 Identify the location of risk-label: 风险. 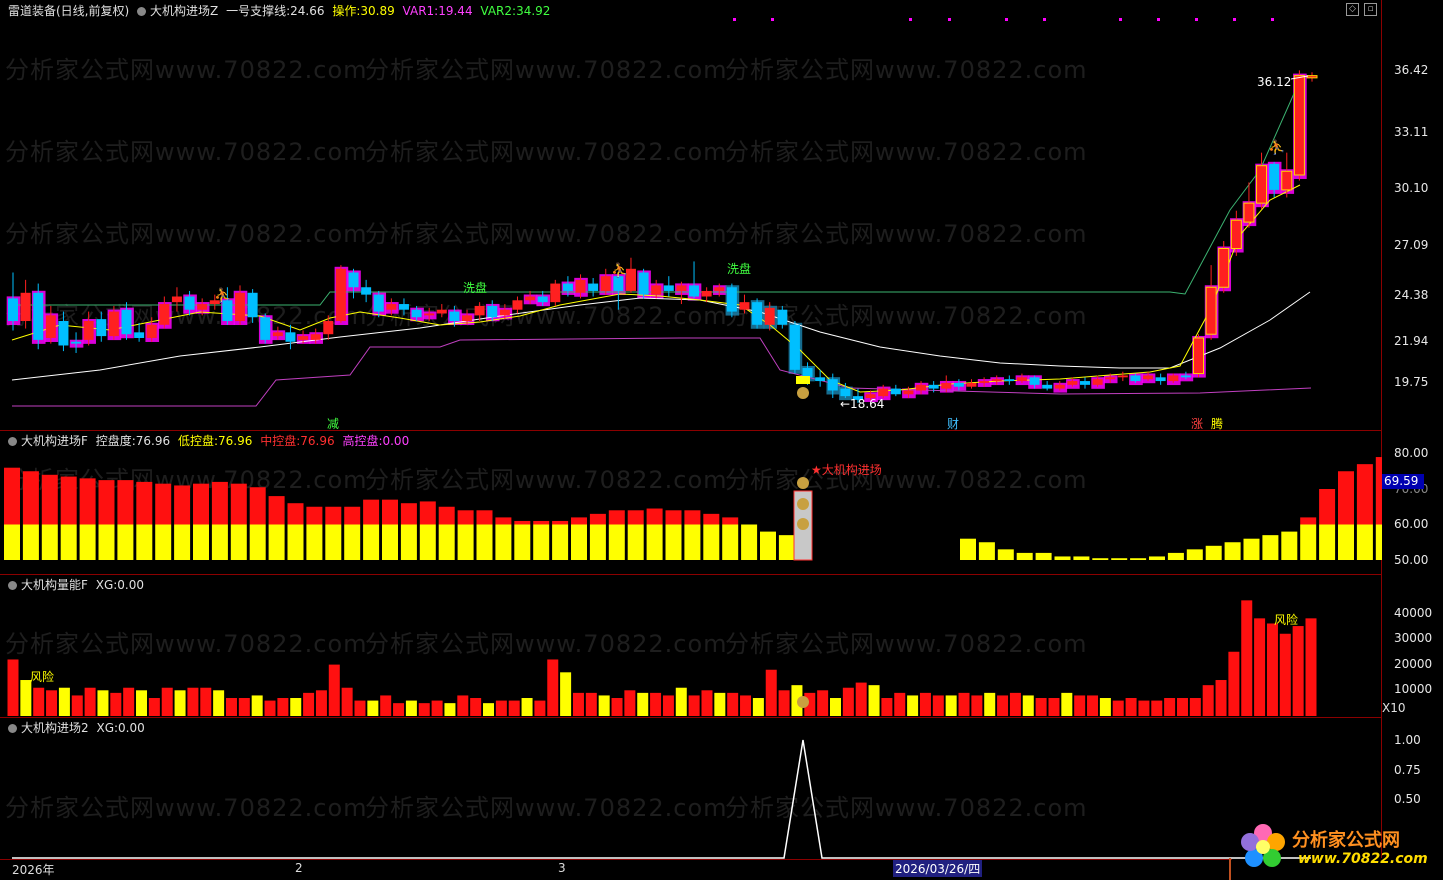
(1286, 619).